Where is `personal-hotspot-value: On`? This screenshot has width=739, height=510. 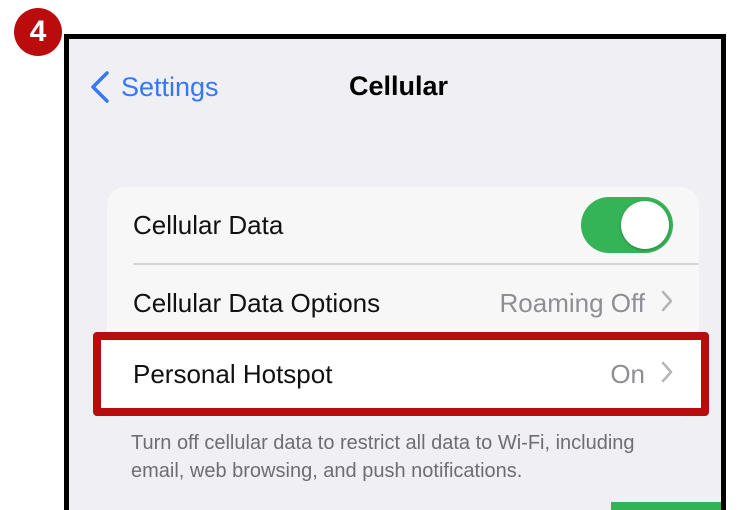 personal-hotspot-value: On is located at coordinates (627, 373).